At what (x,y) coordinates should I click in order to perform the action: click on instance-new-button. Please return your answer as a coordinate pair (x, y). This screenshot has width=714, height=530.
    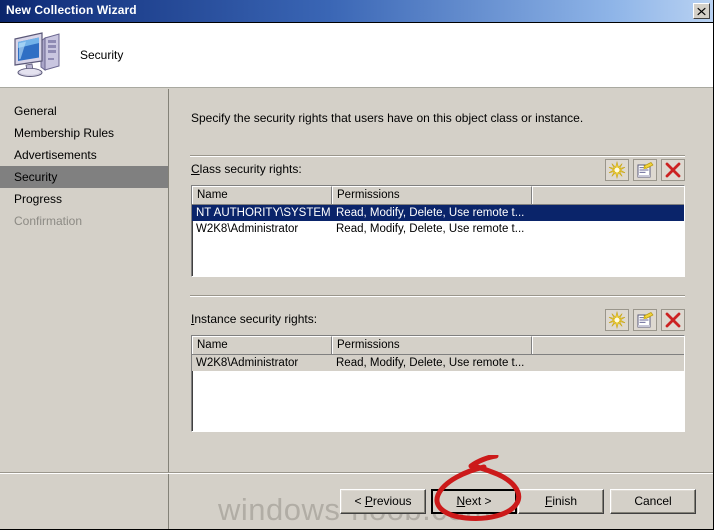
    Looking at the image, I should click on (617, 320).